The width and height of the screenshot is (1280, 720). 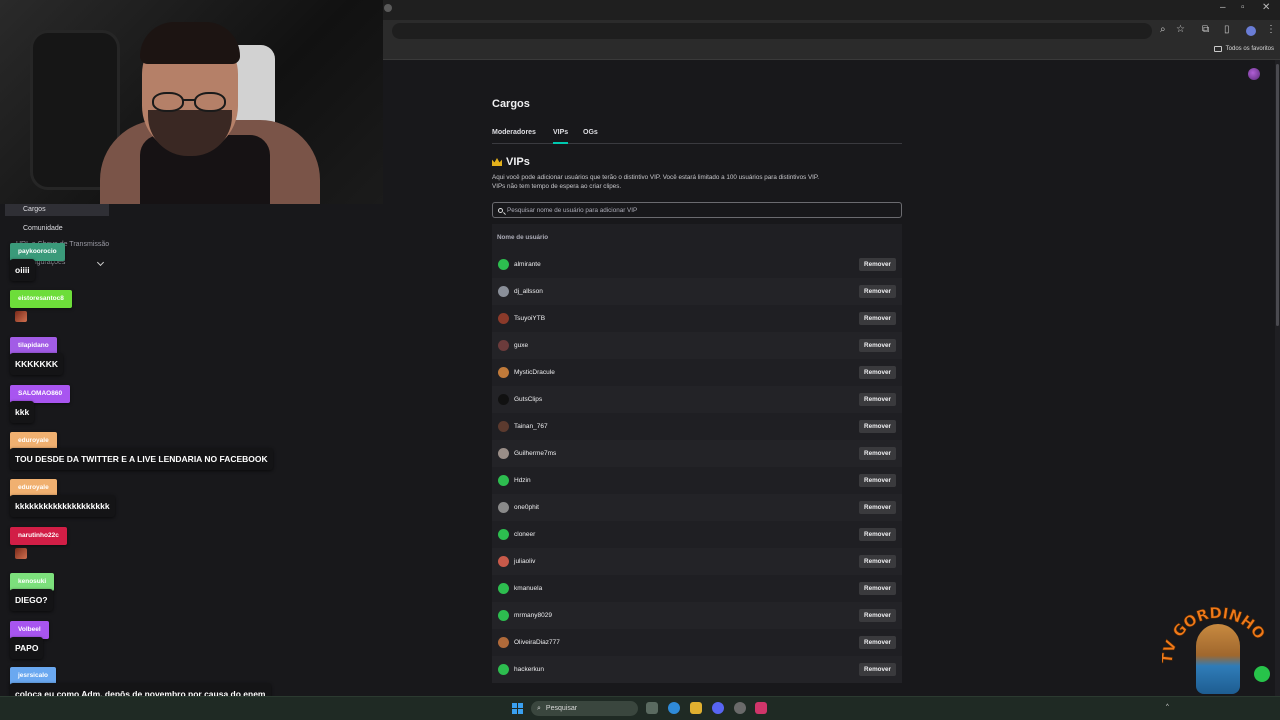 I want to click on table-row: Hdzin Remover, so click(x=697, y=480).